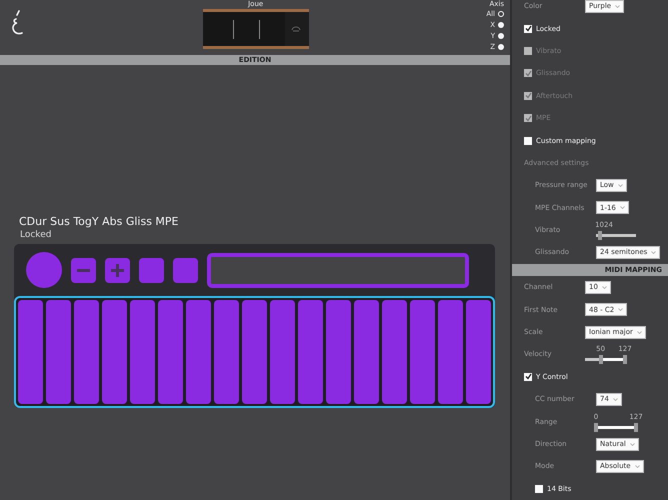 This screenshot has width=668, height=500. I want to click on plus-icon, so click(117, 270).